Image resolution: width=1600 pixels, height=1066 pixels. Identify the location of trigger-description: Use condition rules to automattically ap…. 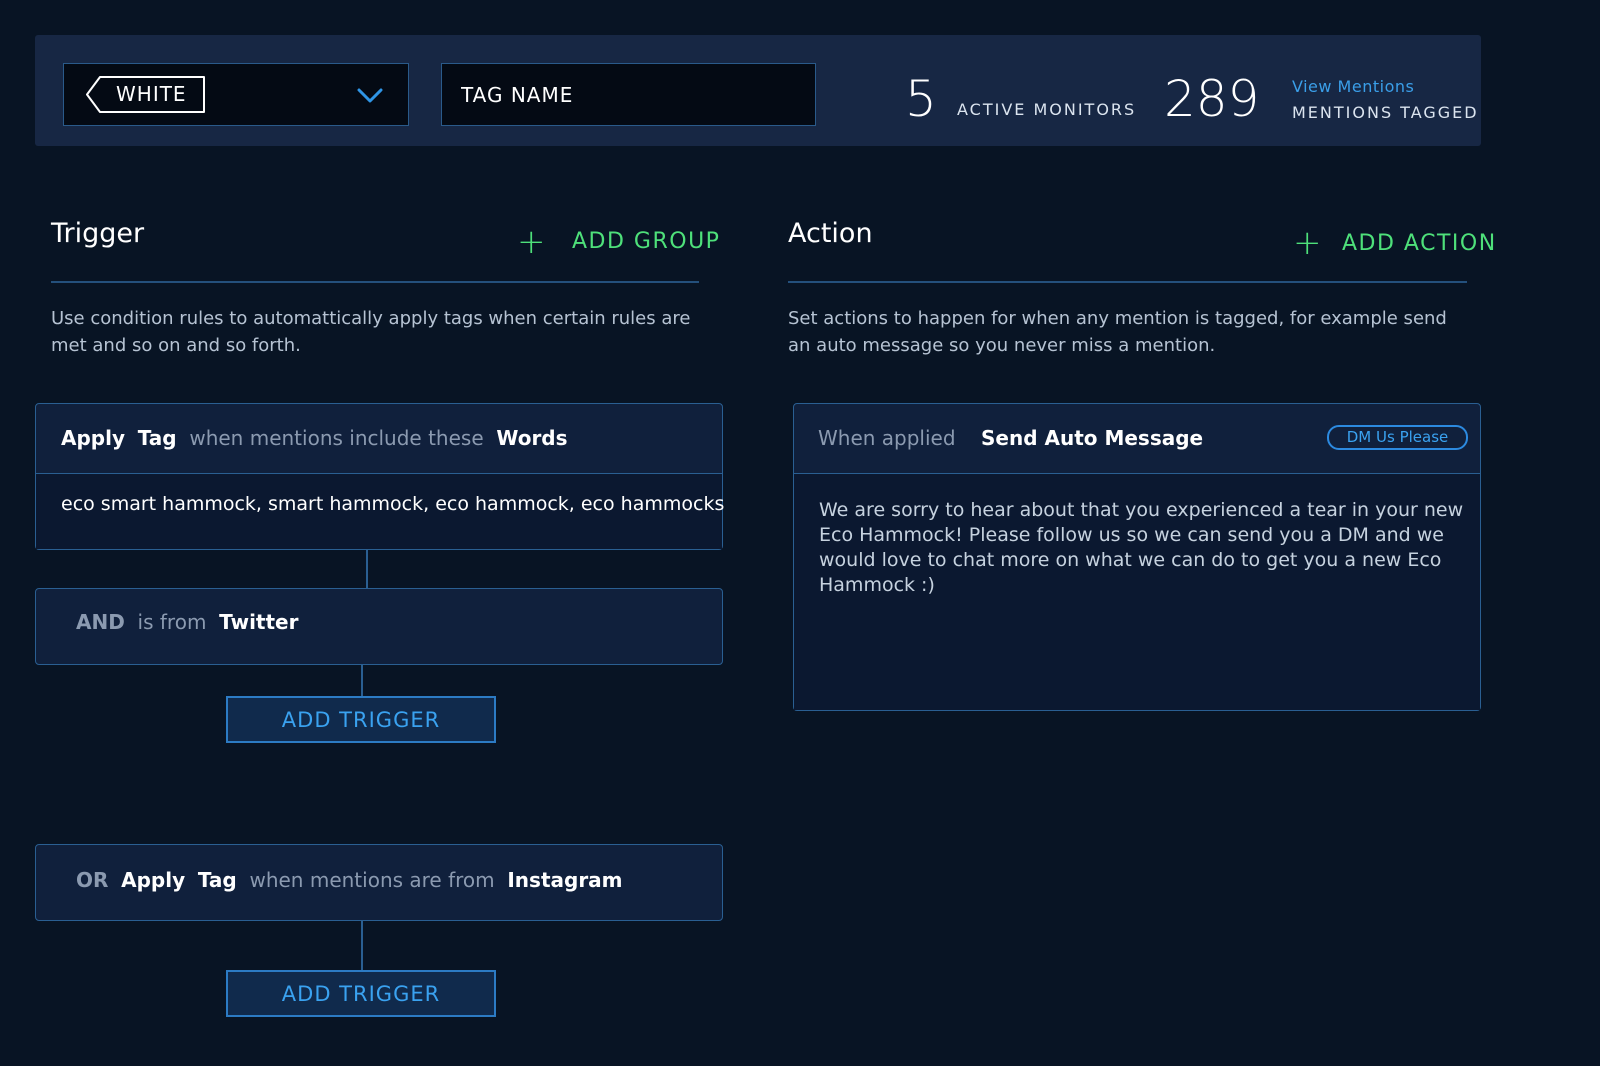
(371, 332).